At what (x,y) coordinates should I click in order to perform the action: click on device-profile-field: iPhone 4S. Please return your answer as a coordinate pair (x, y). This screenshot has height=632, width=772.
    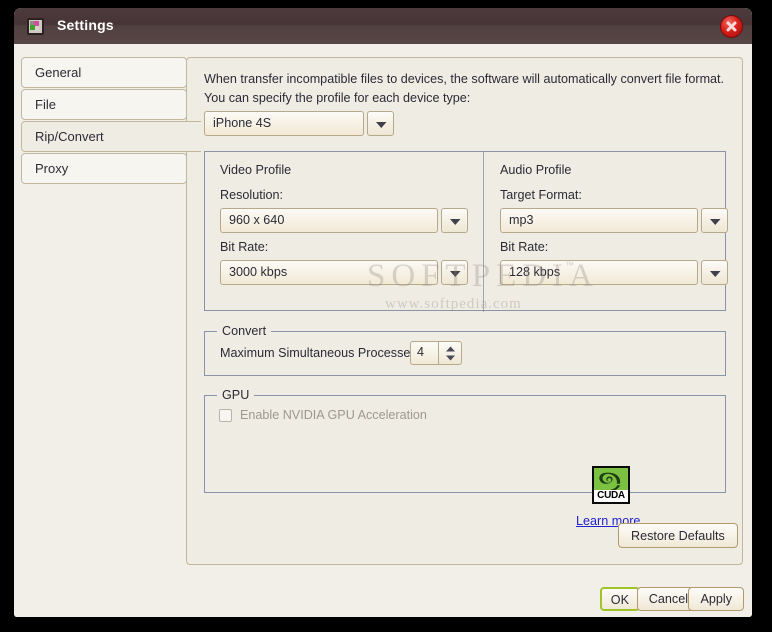
    Looking at the image, I should click on (284, 123).